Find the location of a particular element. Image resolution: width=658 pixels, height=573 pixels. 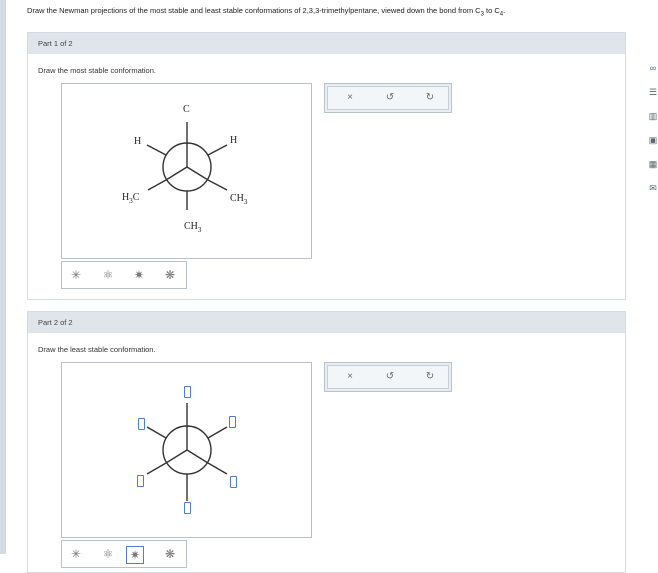

empty-slot-lower-left is located at coordinates (140, 481).